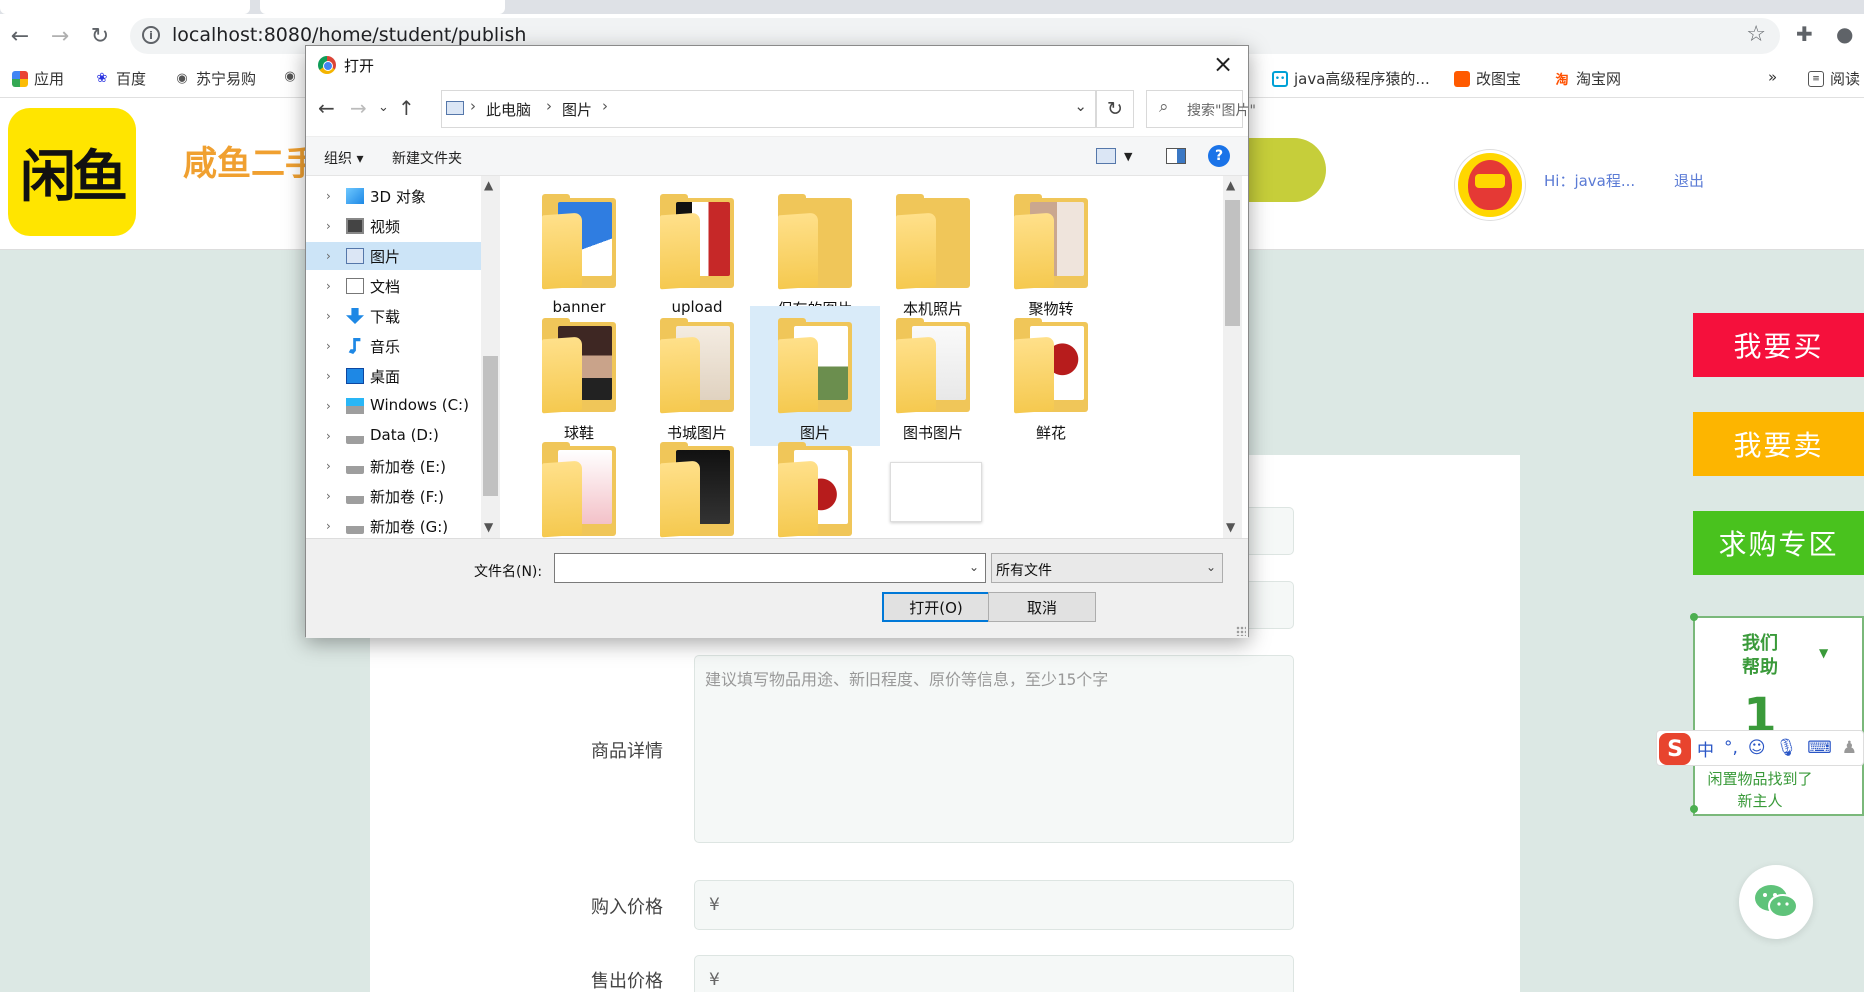 This screenshot has width=1864, height=992. Describe the element at coordinates (936, 607) in the screenshot. I see `open-button: 打开(O)` at that location.